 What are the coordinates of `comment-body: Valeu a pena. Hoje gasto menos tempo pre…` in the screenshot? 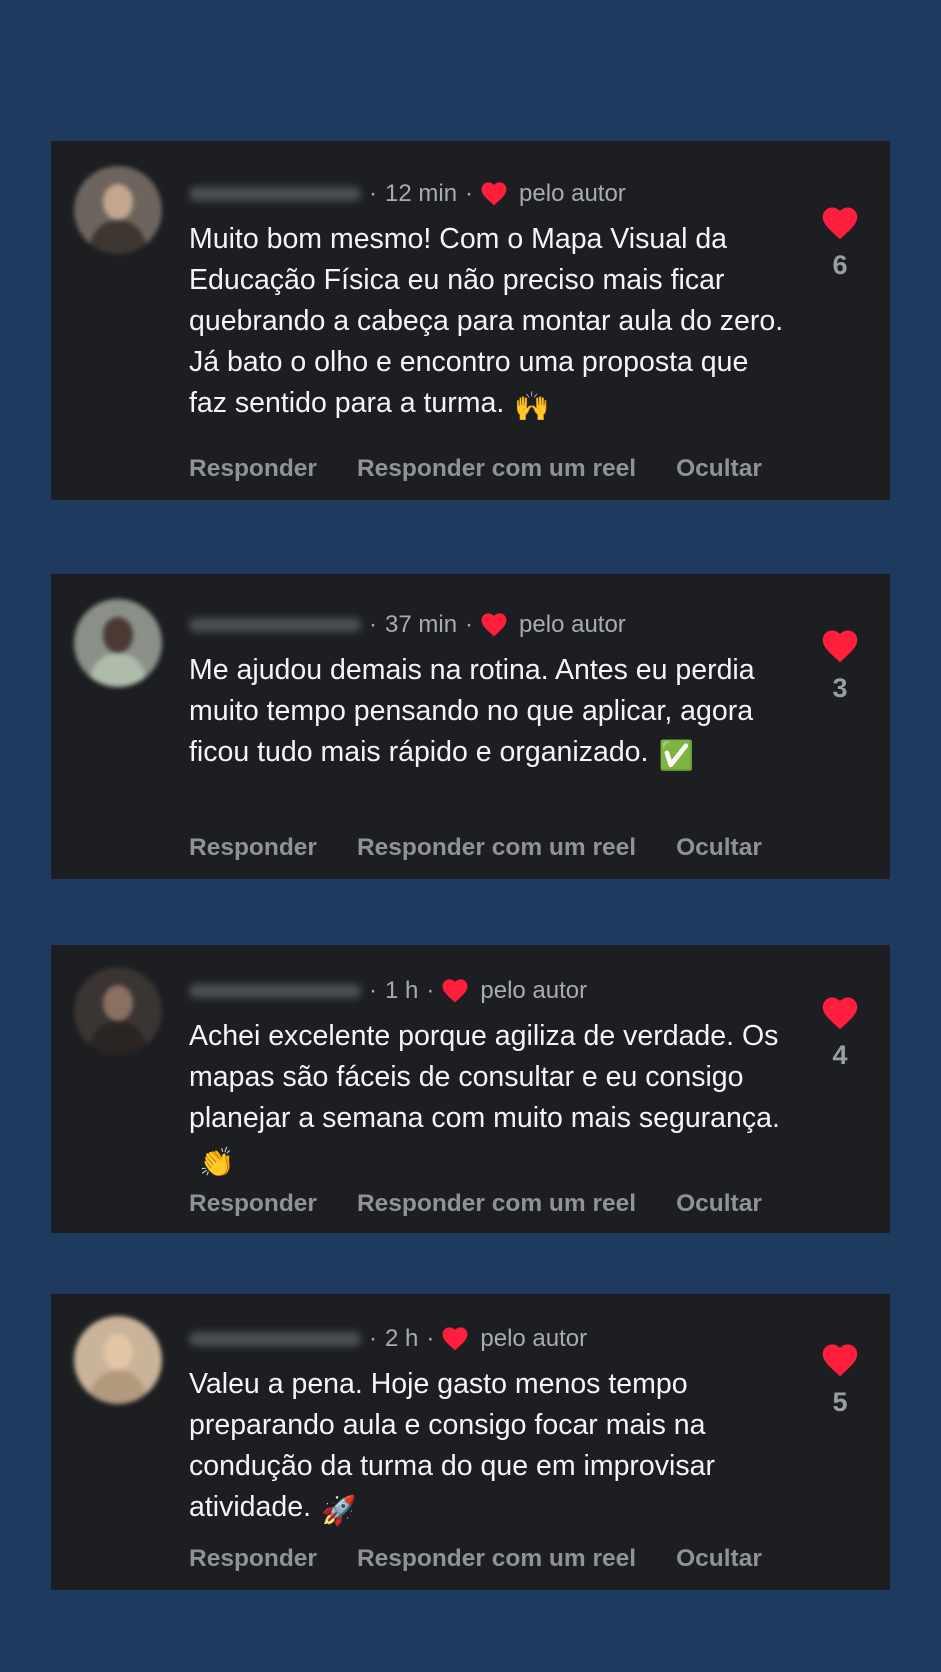 It's located at (489, 1448).